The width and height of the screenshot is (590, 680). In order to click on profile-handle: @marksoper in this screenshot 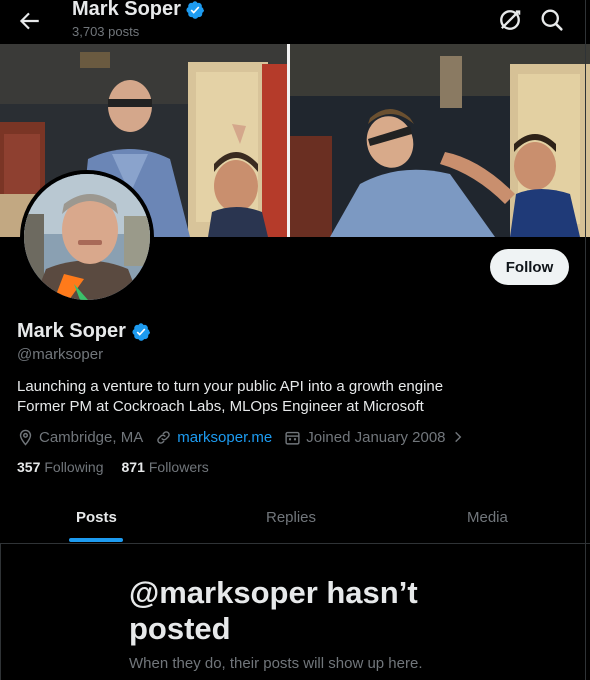, I will do `click(60, 354)`.